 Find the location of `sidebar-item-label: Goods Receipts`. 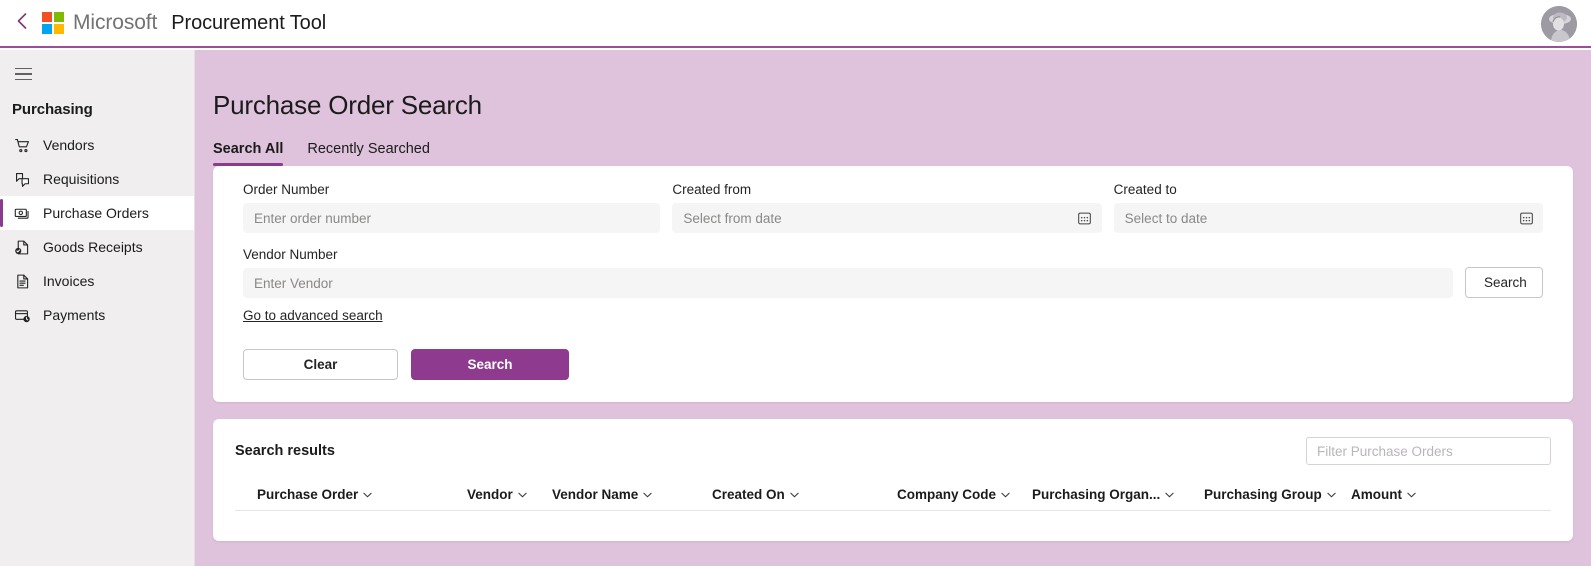

sidebar-item-label: Goods Receipts is located at coordinates (93, 247).